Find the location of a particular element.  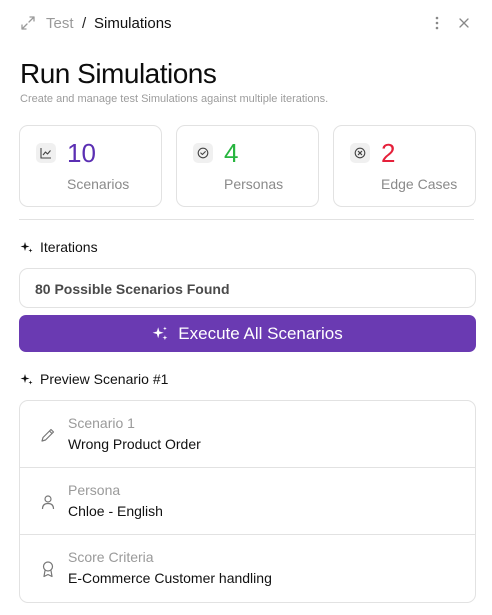

scenarios-found-box: 80 Possible Scenarios Found is located at coordinates (247, 288).